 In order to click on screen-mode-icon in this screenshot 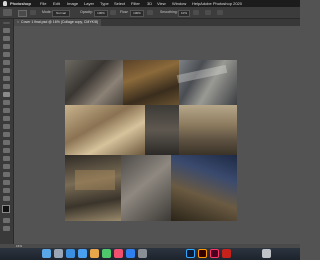, I will do `click(6, 228)`.